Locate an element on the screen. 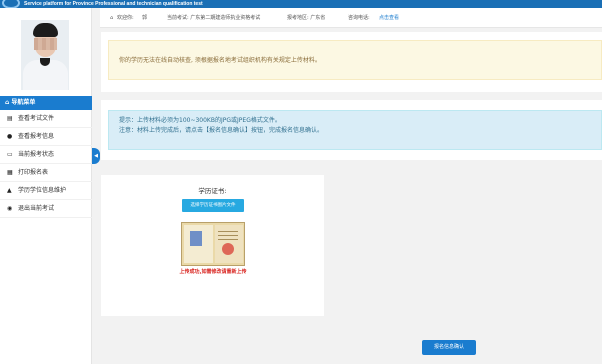  profile-area is located at coordinates (46, 51).